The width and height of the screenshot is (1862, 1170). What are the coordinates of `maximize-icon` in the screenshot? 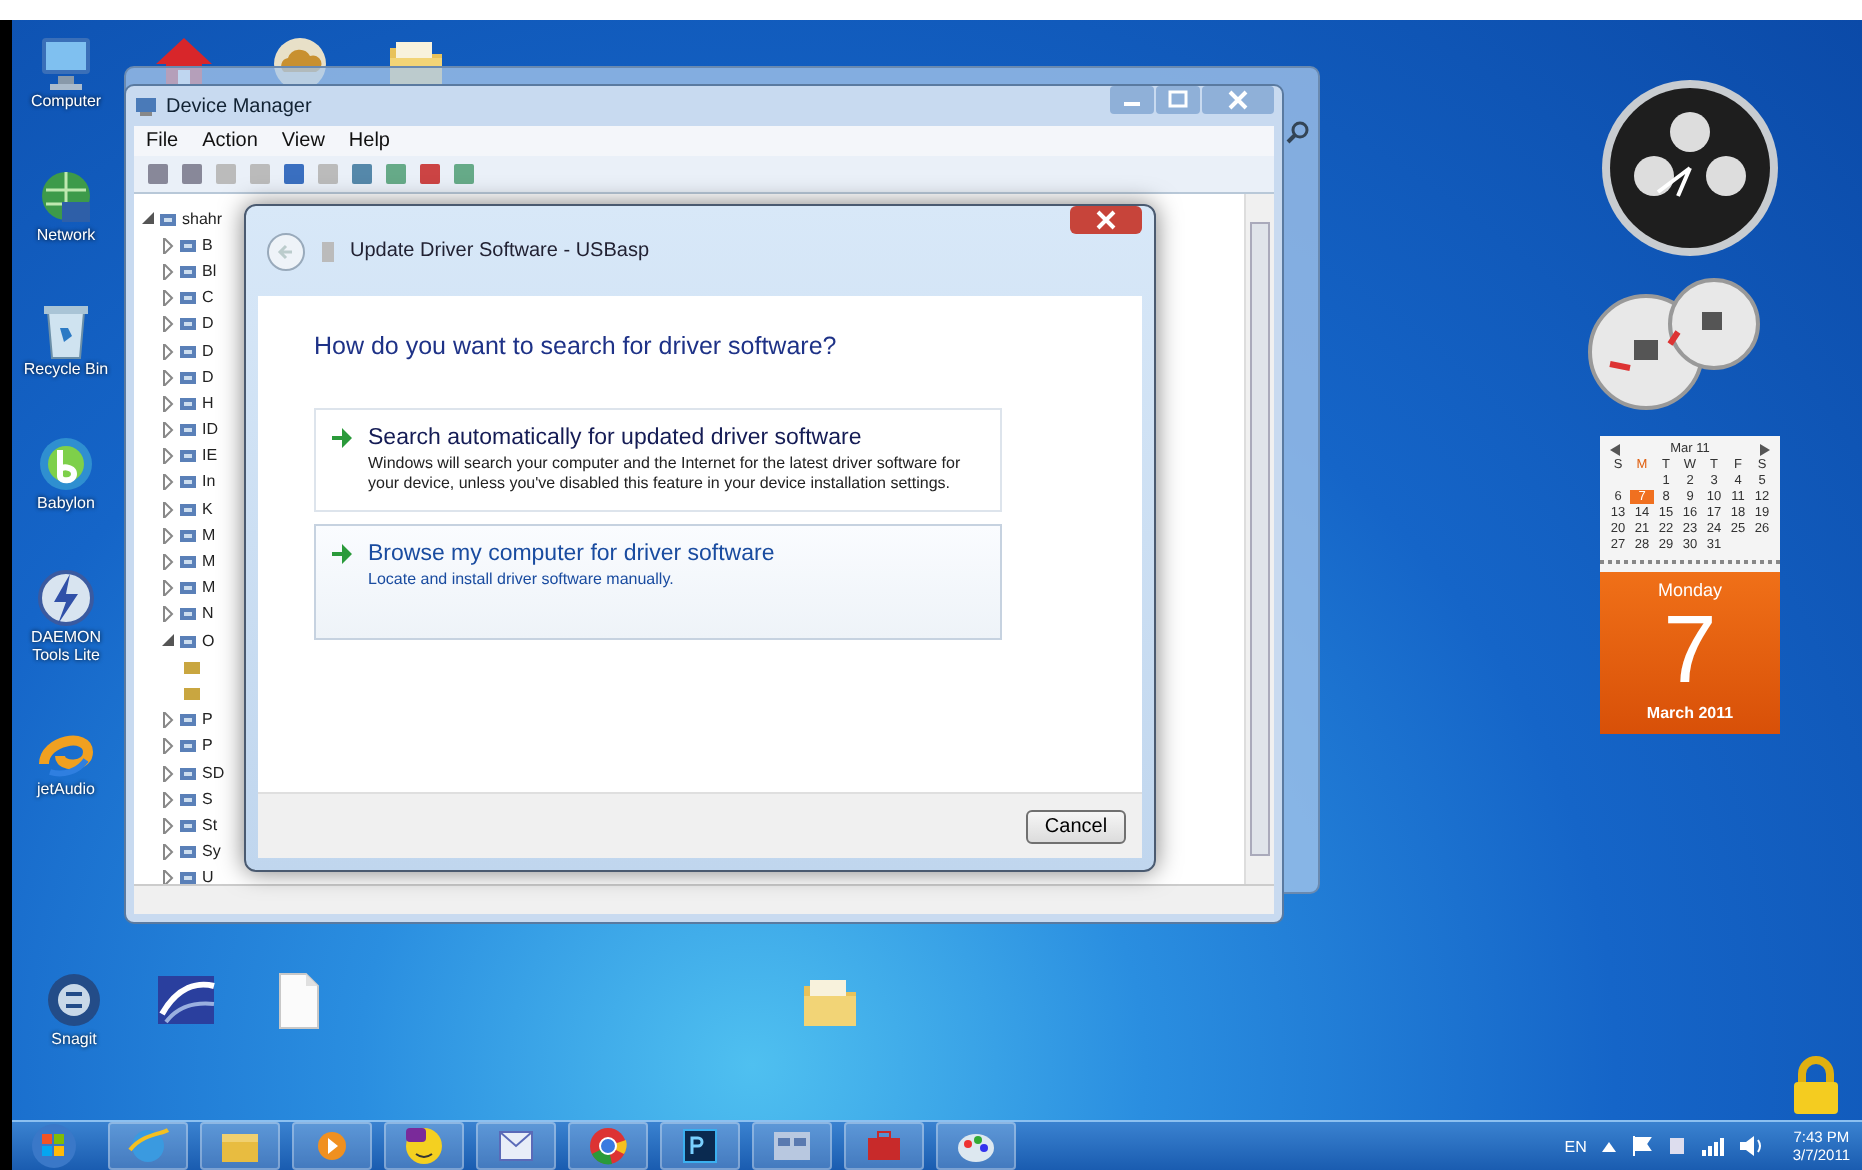 It's located at (1178, 100).